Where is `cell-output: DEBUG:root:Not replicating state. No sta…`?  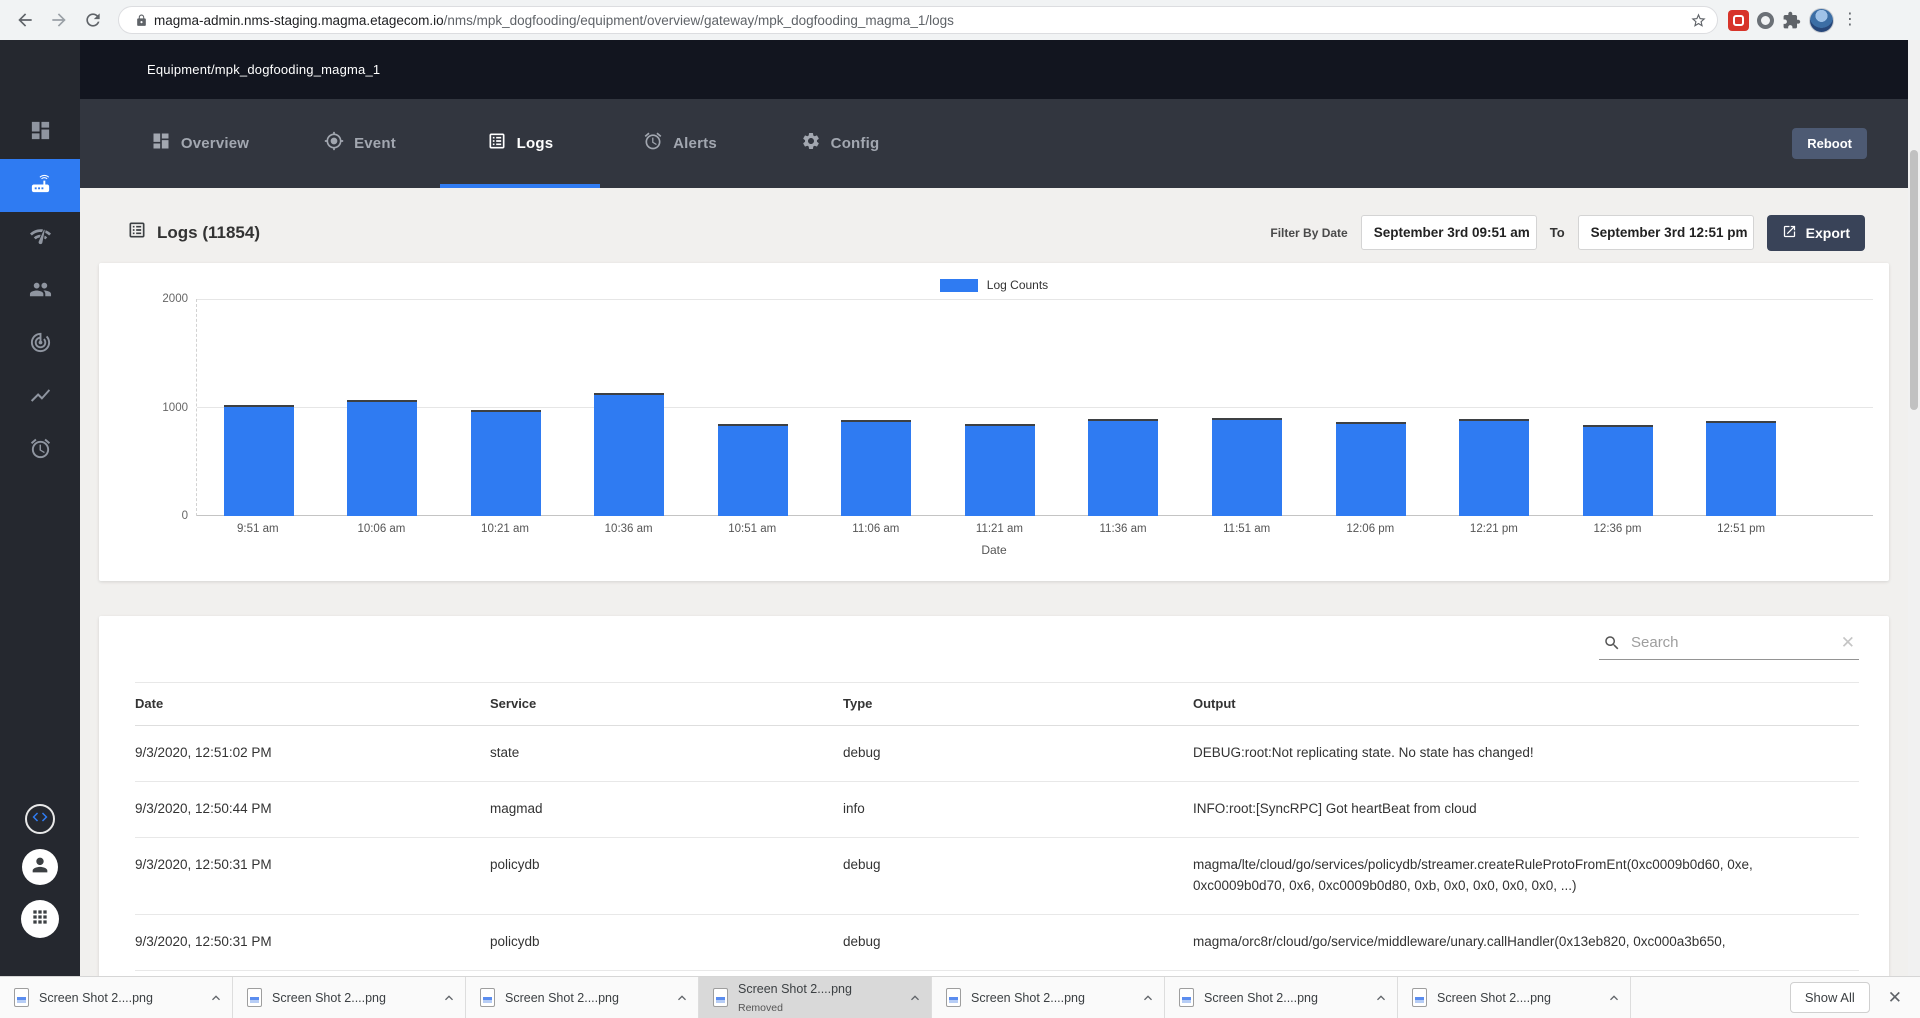 cell-output: DEBUG:root:Not replicating state. No sta… is located at coordinates (1526, 753).